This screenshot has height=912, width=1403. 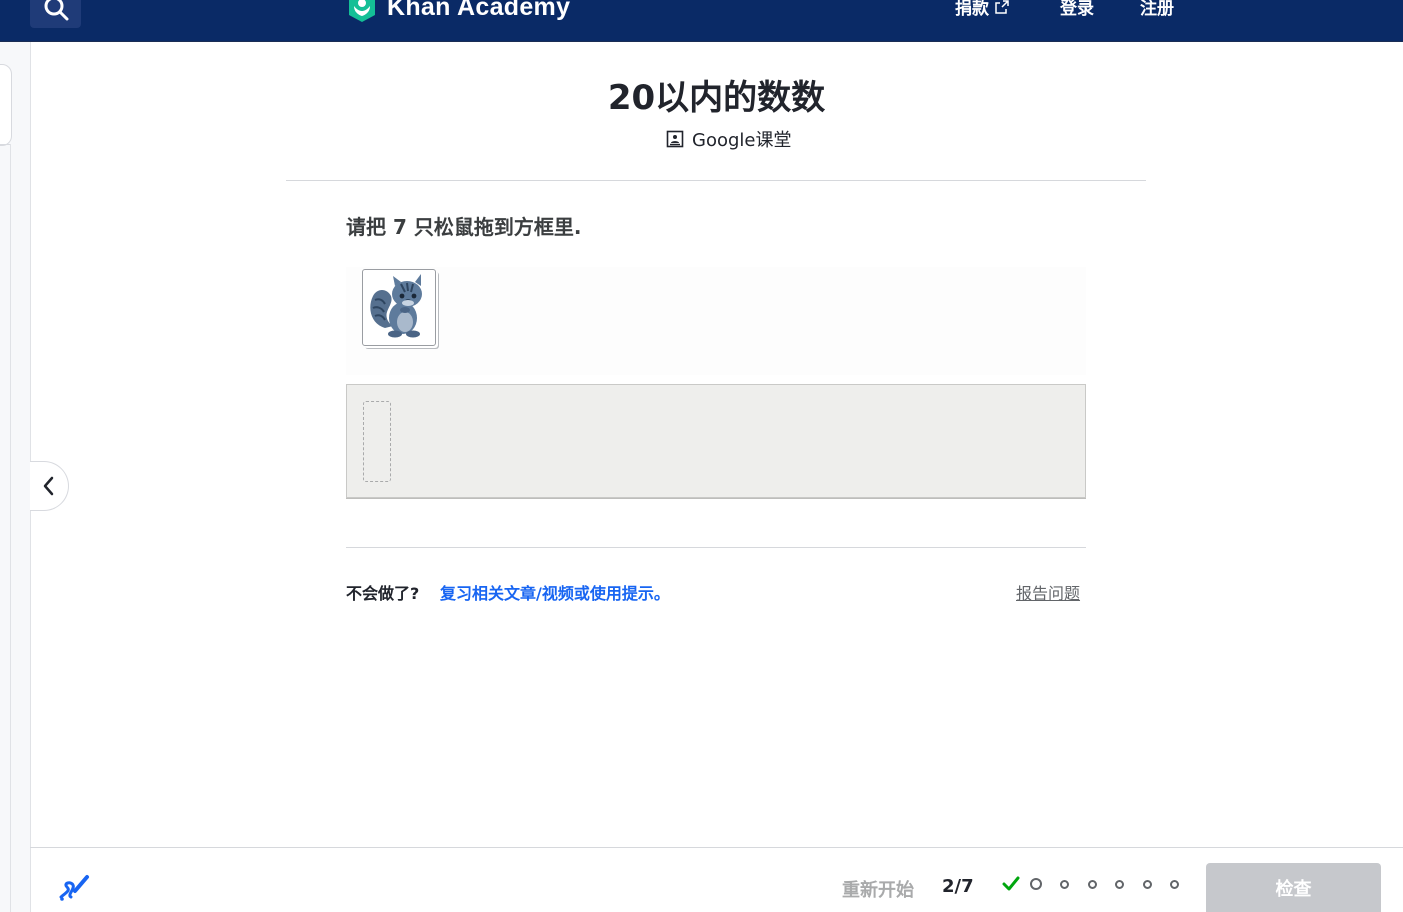 I want to click on sidebar-toggle-button, so click(x=49, y=486).